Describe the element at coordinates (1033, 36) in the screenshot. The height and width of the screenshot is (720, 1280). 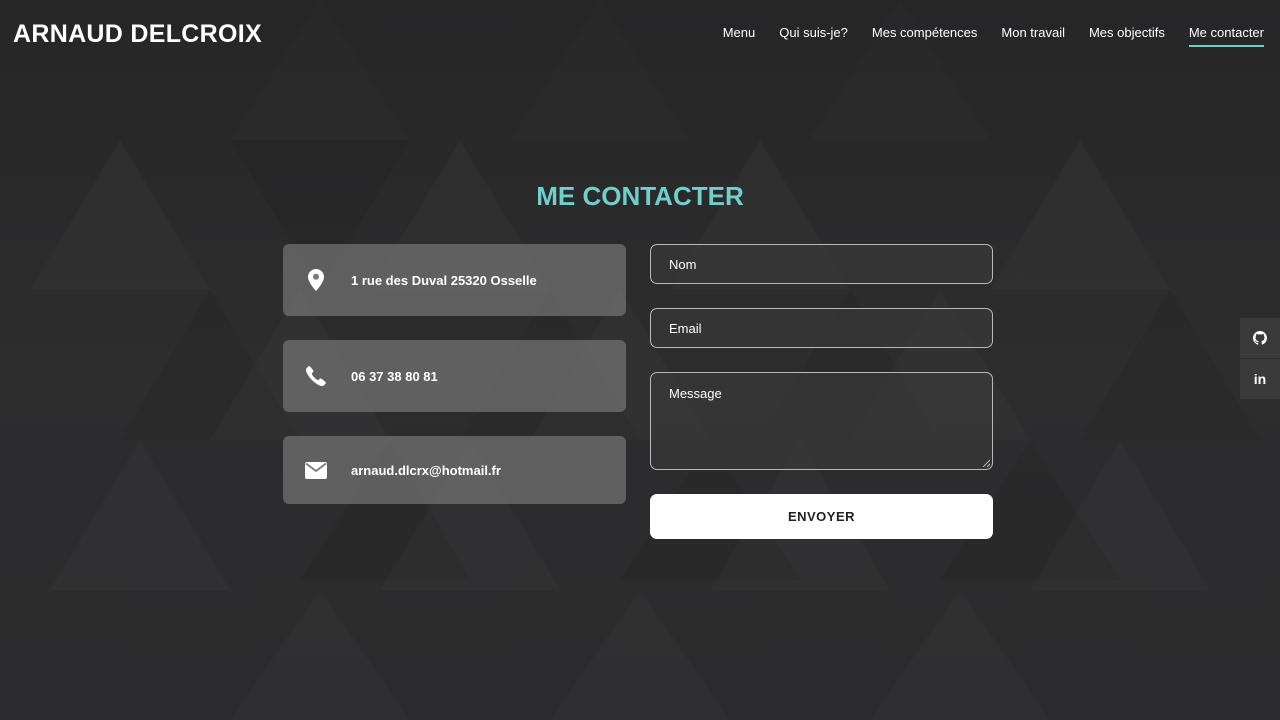
I see `nav-item-mon-travail: Mon travail` at that location.